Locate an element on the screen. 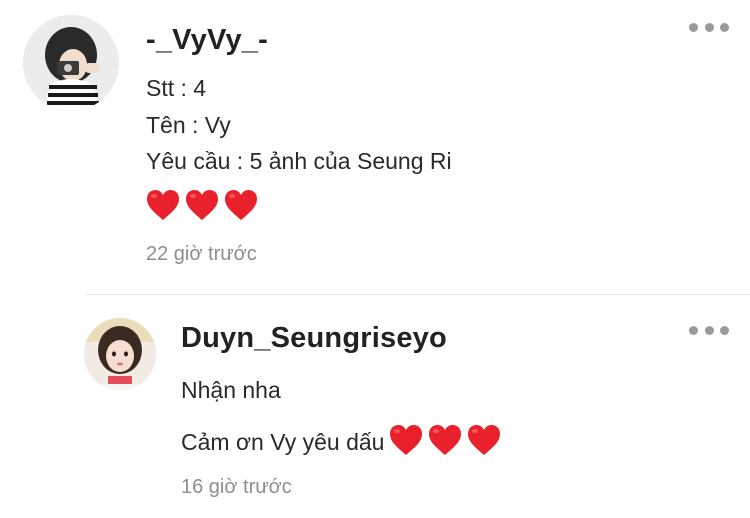  comment-username: -_VyVy_- is located at coordinates (207, 40).